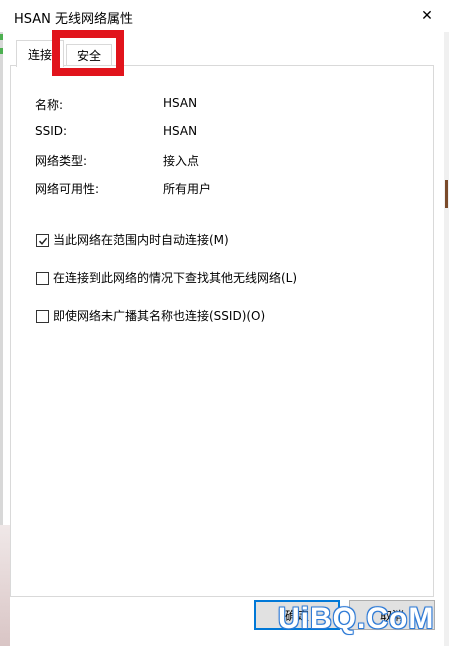  I want to click on close-button: ✕, so click(427, 16).